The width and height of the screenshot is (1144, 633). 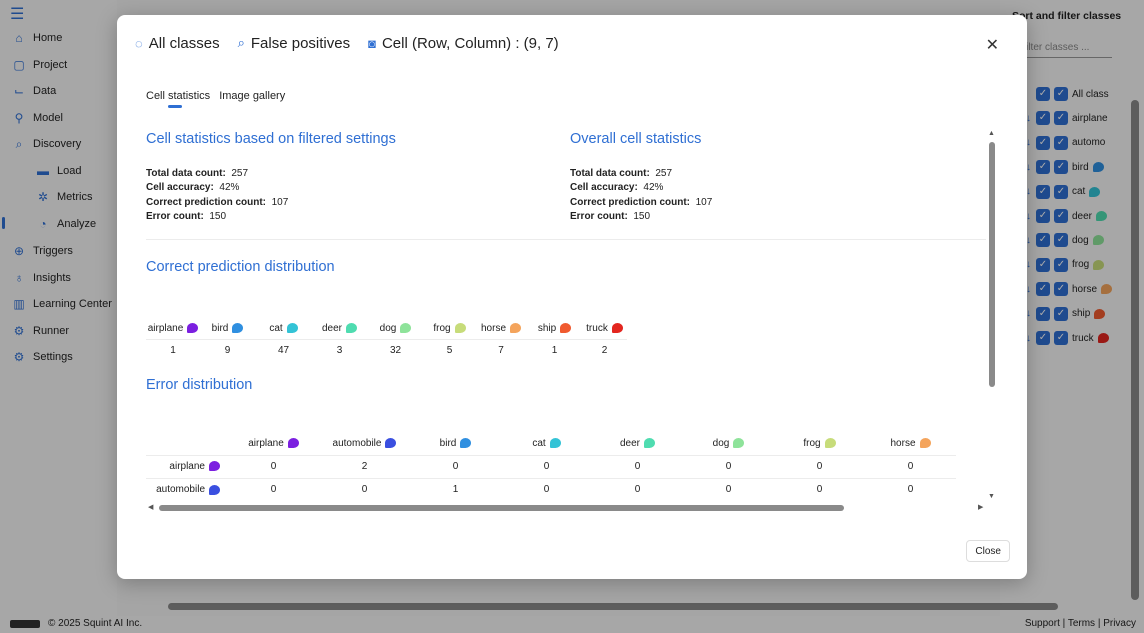 What do you see at coordinates (501, 350) in the screenshot?
I see `correct-count: 7` at bounding box center [501, 350].